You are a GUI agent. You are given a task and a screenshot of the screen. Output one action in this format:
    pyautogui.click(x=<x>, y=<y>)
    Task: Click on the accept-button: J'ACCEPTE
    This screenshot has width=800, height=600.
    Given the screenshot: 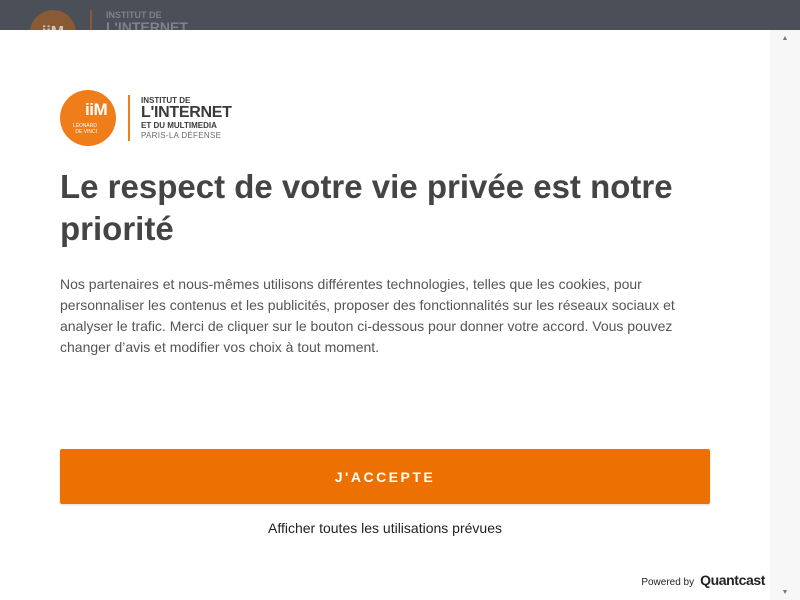 What is the action you would take?
    pyautogui.click(x=385, y=476)
    